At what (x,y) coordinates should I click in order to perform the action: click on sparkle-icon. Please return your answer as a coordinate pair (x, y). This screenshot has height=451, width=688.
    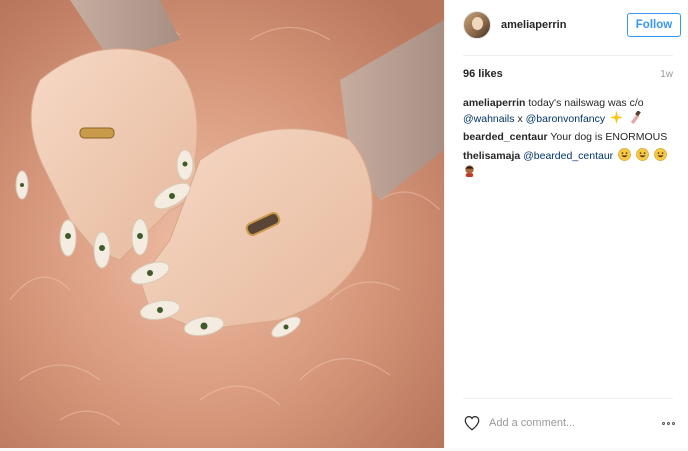
    Looking at the image, I should click on (617, 117).